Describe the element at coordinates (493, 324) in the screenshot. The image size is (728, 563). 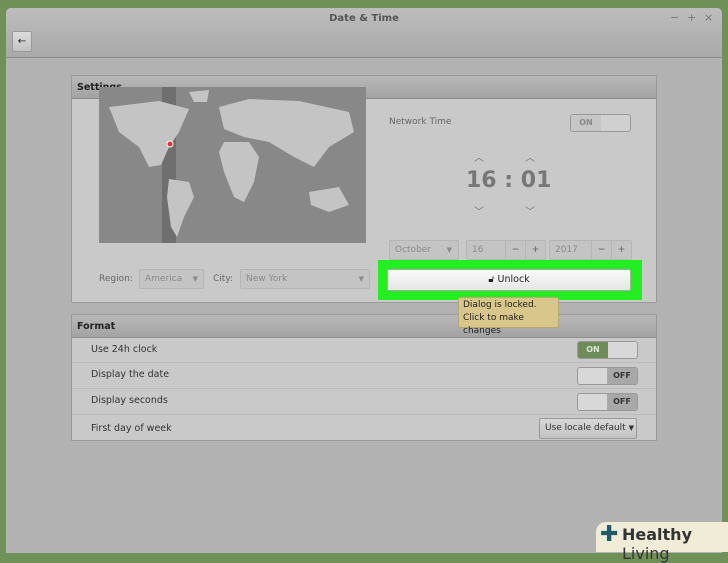
I see `tooltip-line: Click to make changes` at that location.